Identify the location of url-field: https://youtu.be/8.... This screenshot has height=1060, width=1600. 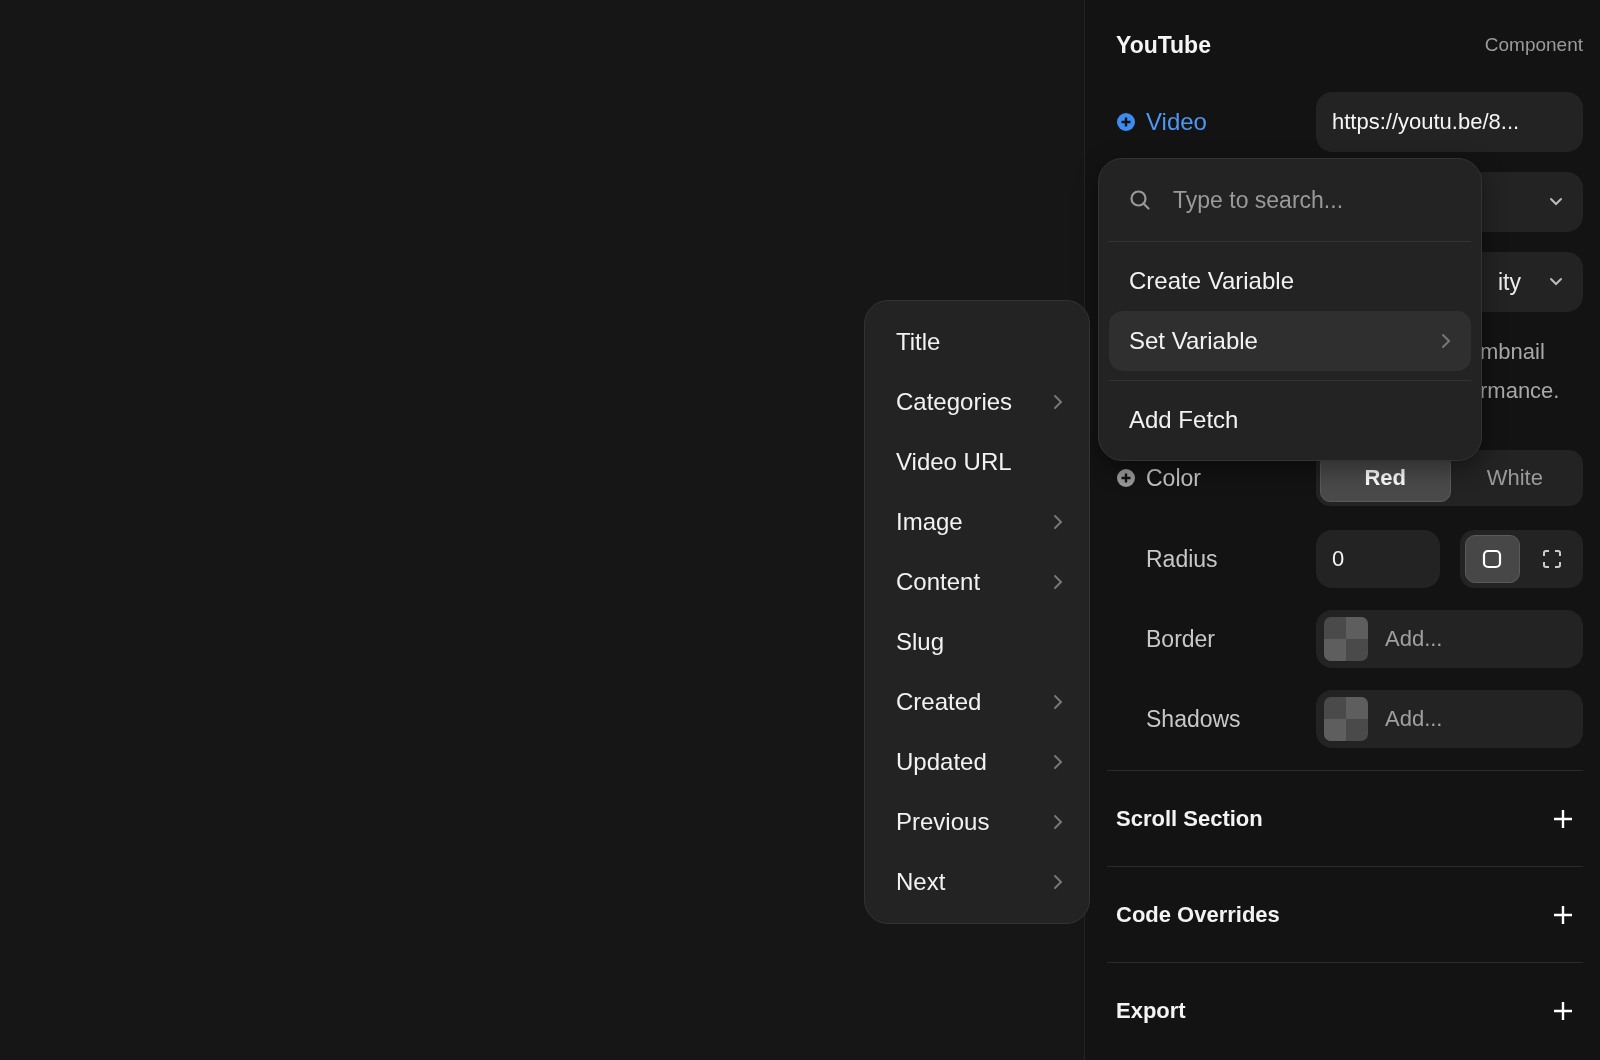
(1449, 122).